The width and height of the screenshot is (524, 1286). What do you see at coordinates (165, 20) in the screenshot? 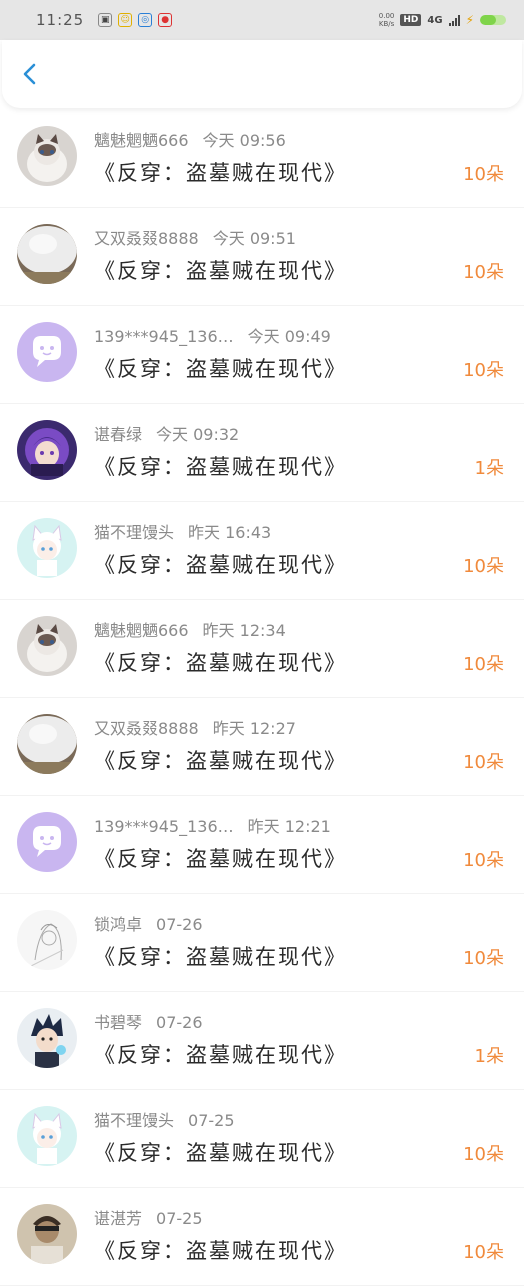
I see `app-icon-4: ●` at bounding box center [165, 20].